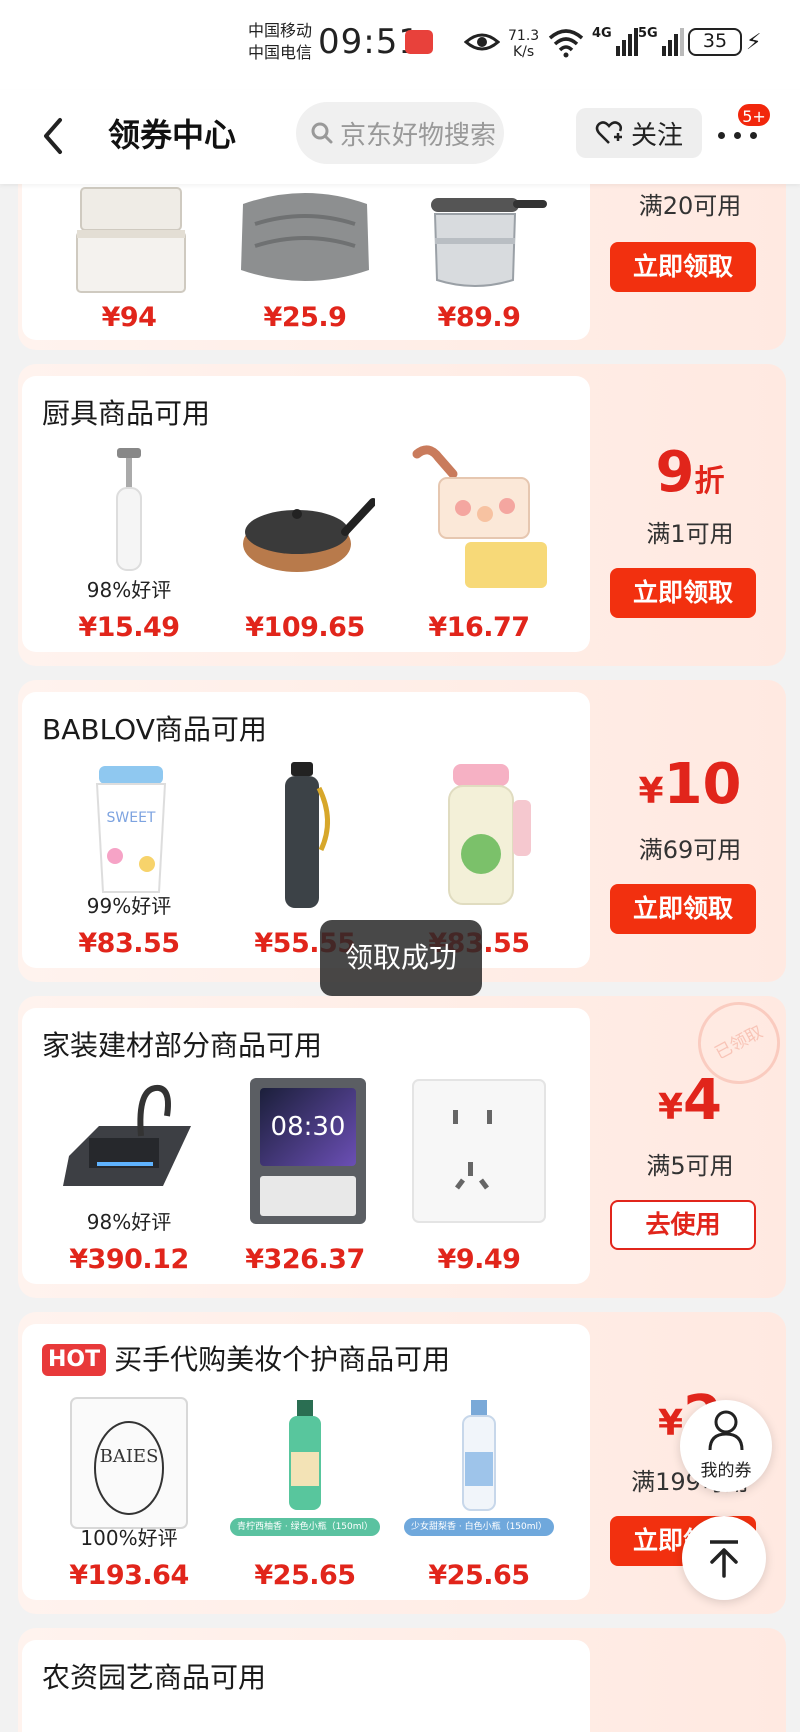  Describe the element at coordinates (675, 472) in the screenshot. I see `coupon-value-number: 9` at that location.